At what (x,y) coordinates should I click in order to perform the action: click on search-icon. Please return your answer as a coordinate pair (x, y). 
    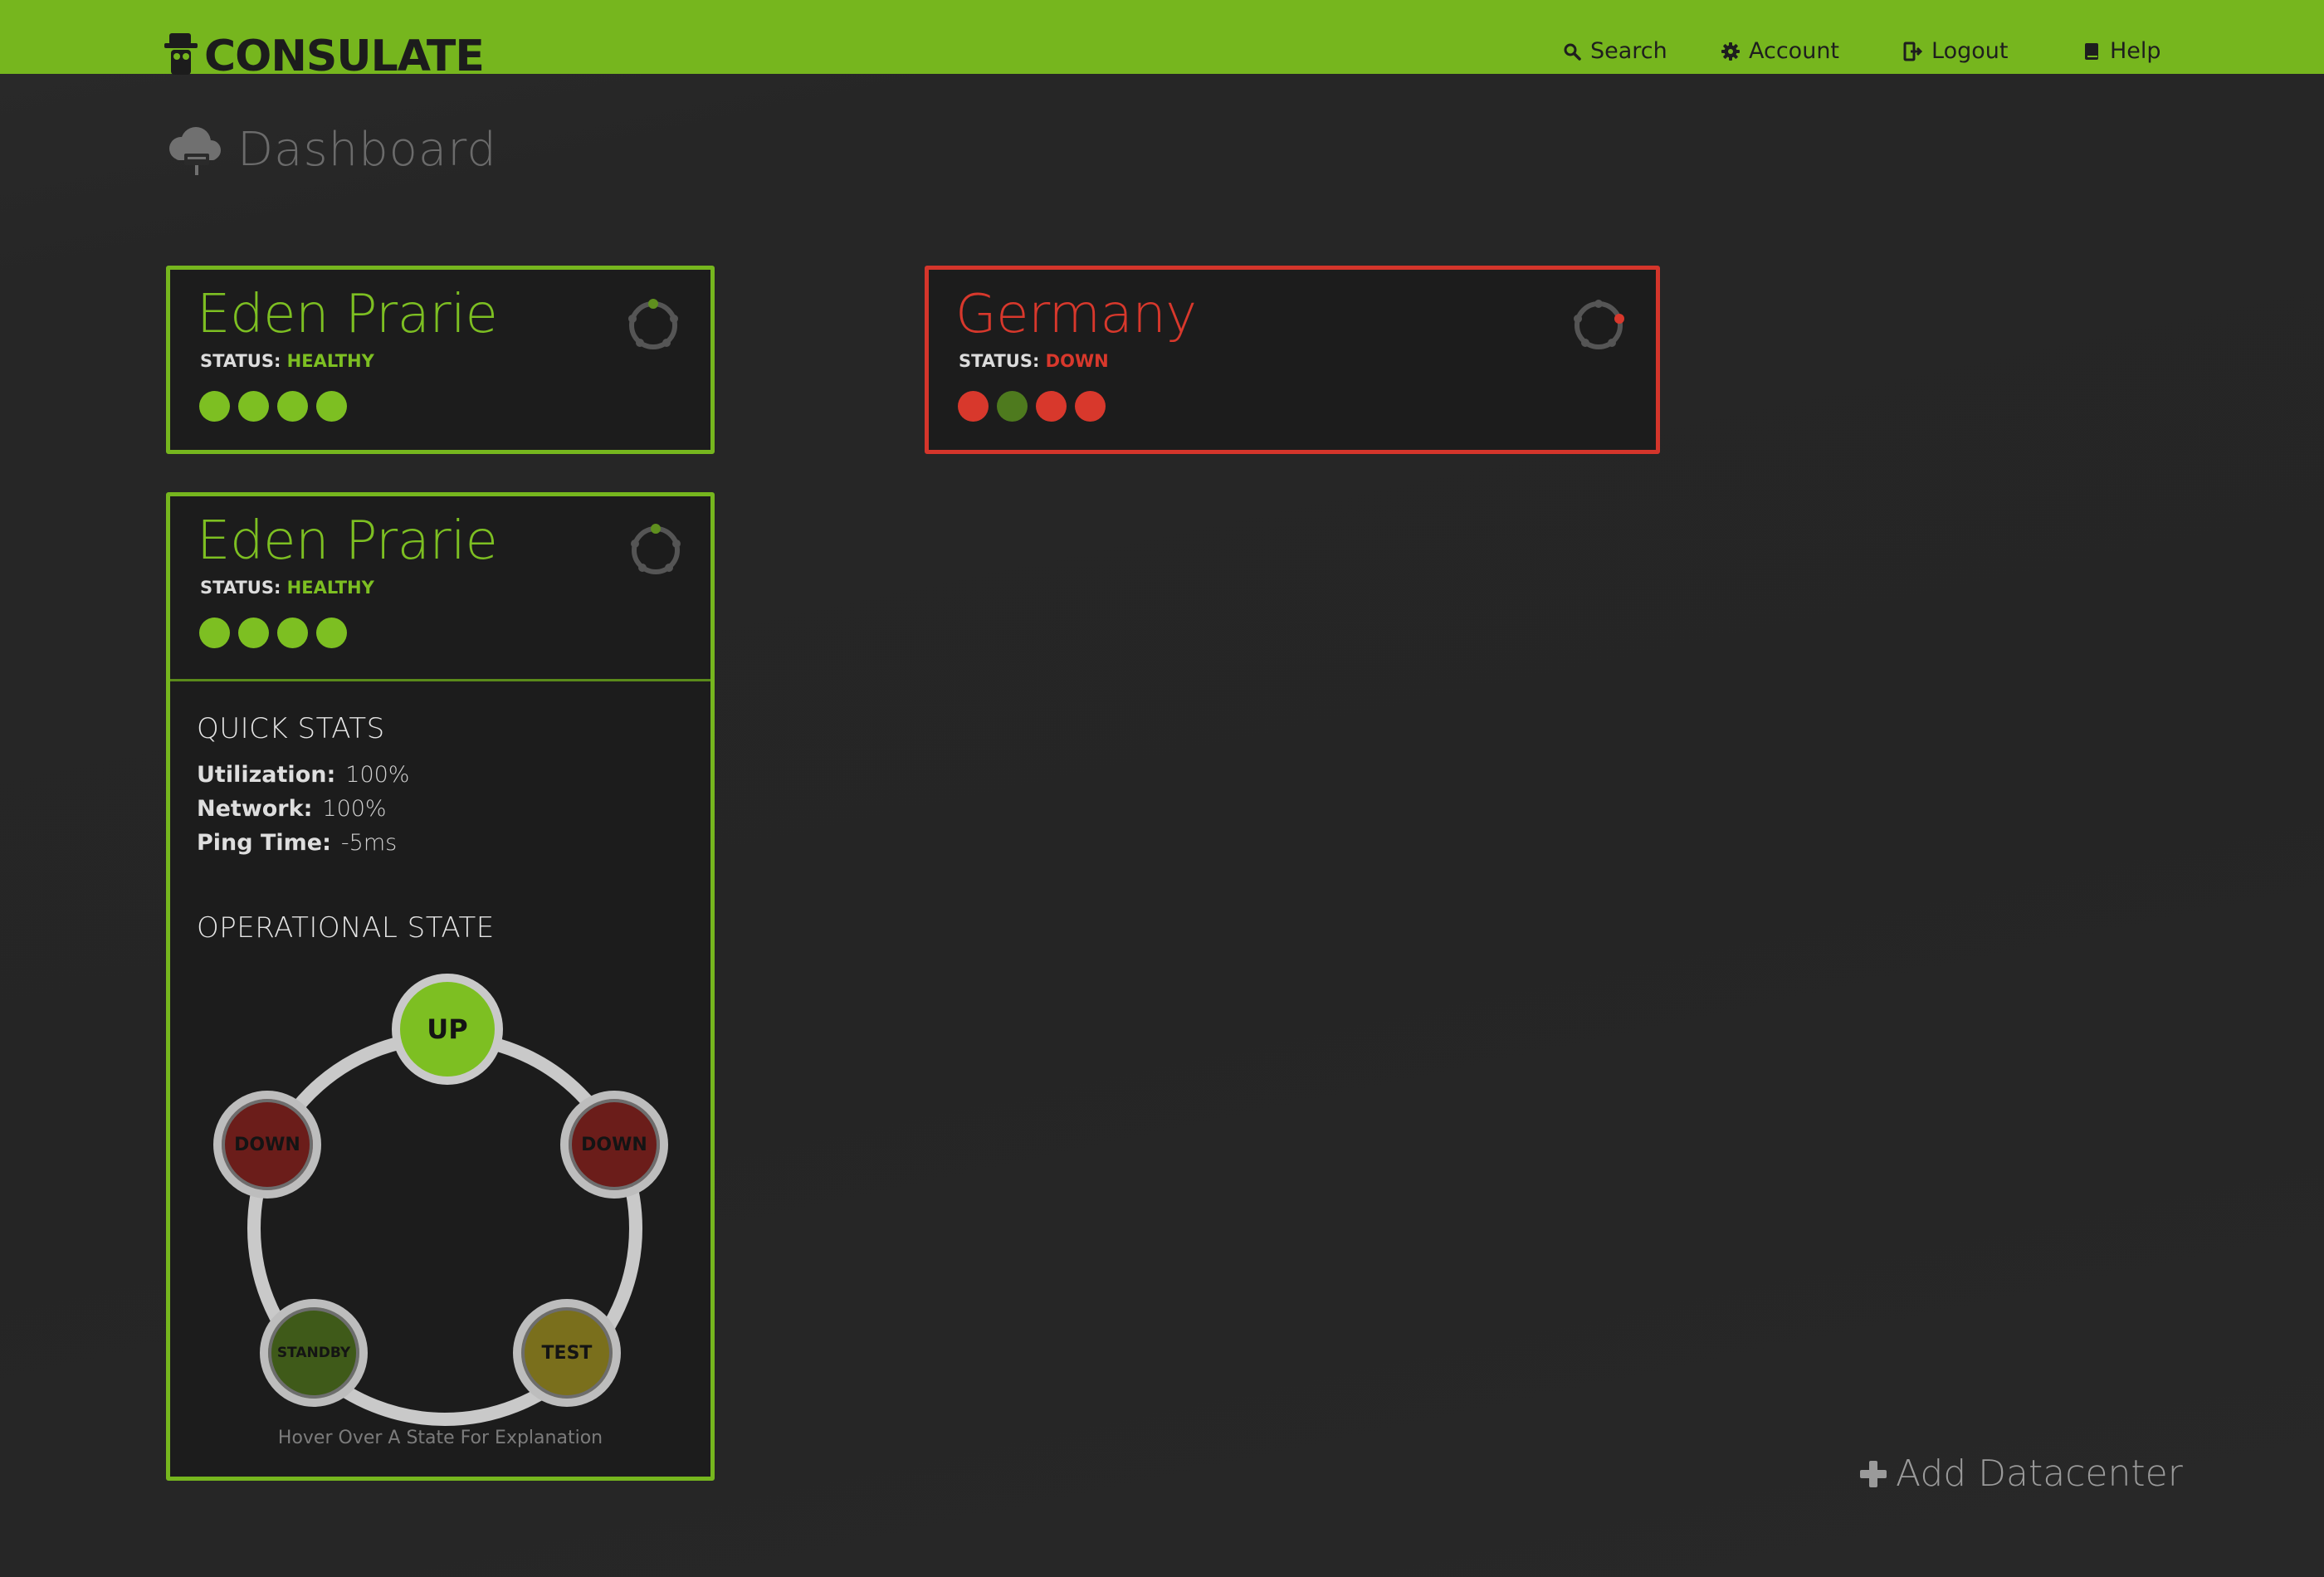
    Looking at the image, I should click on (1573, 52).